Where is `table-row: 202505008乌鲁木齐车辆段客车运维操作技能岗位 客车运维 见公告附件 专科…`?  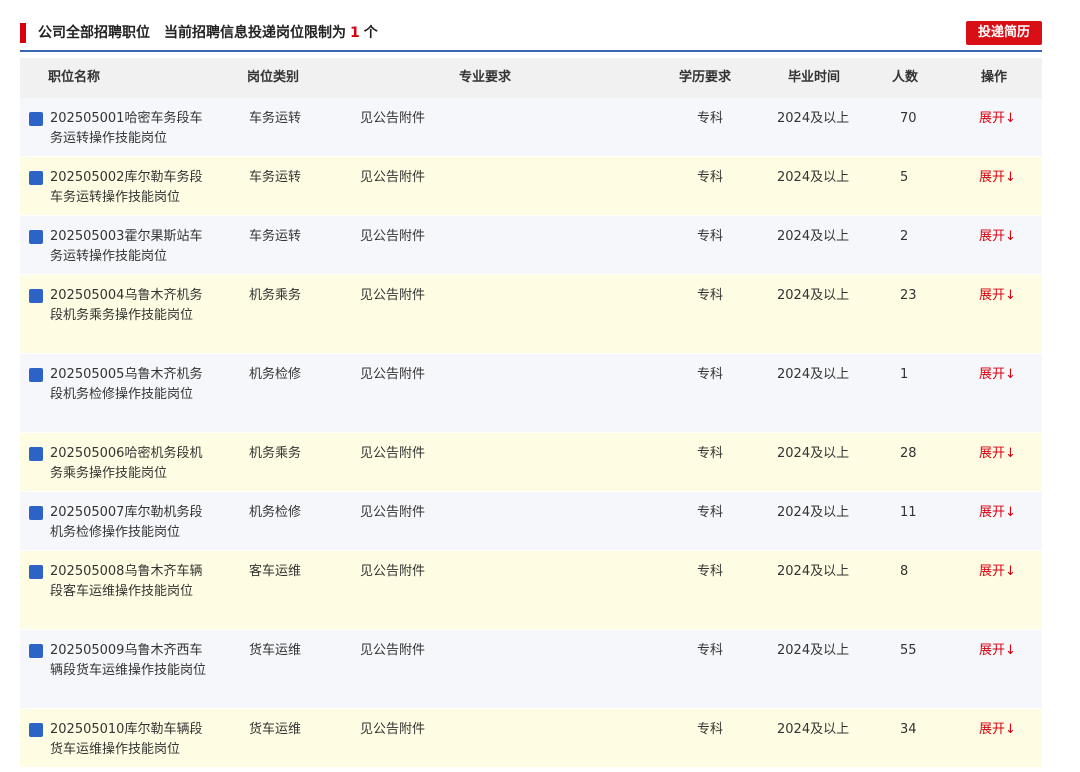
table-row: 202505008乌鲁木齐车辆段客车运维操作技能岗位 客车运维 见公告附件 专科… is located at coordinates (531, 590).